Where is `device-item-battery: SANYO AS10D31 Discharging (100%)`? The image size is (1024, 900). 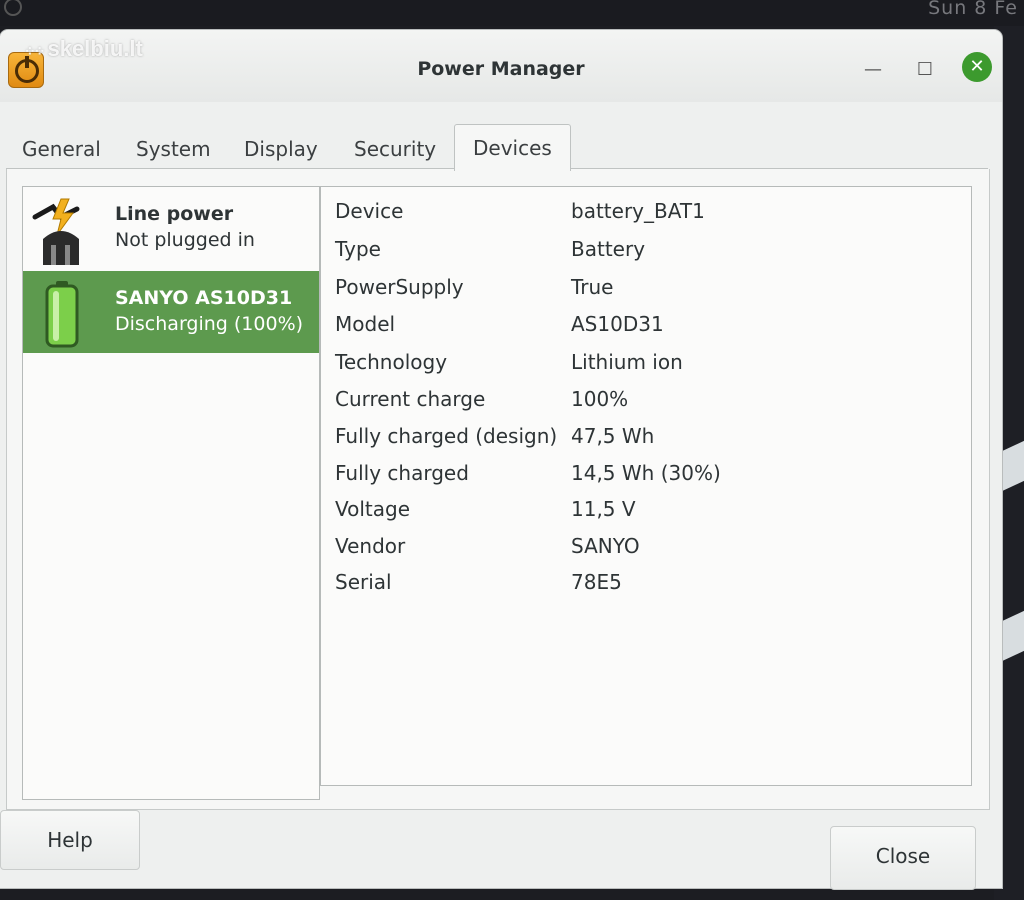
device-item-battery: SANYO AS10D31 Discharging (100%) is located at coordinates (171, 312).